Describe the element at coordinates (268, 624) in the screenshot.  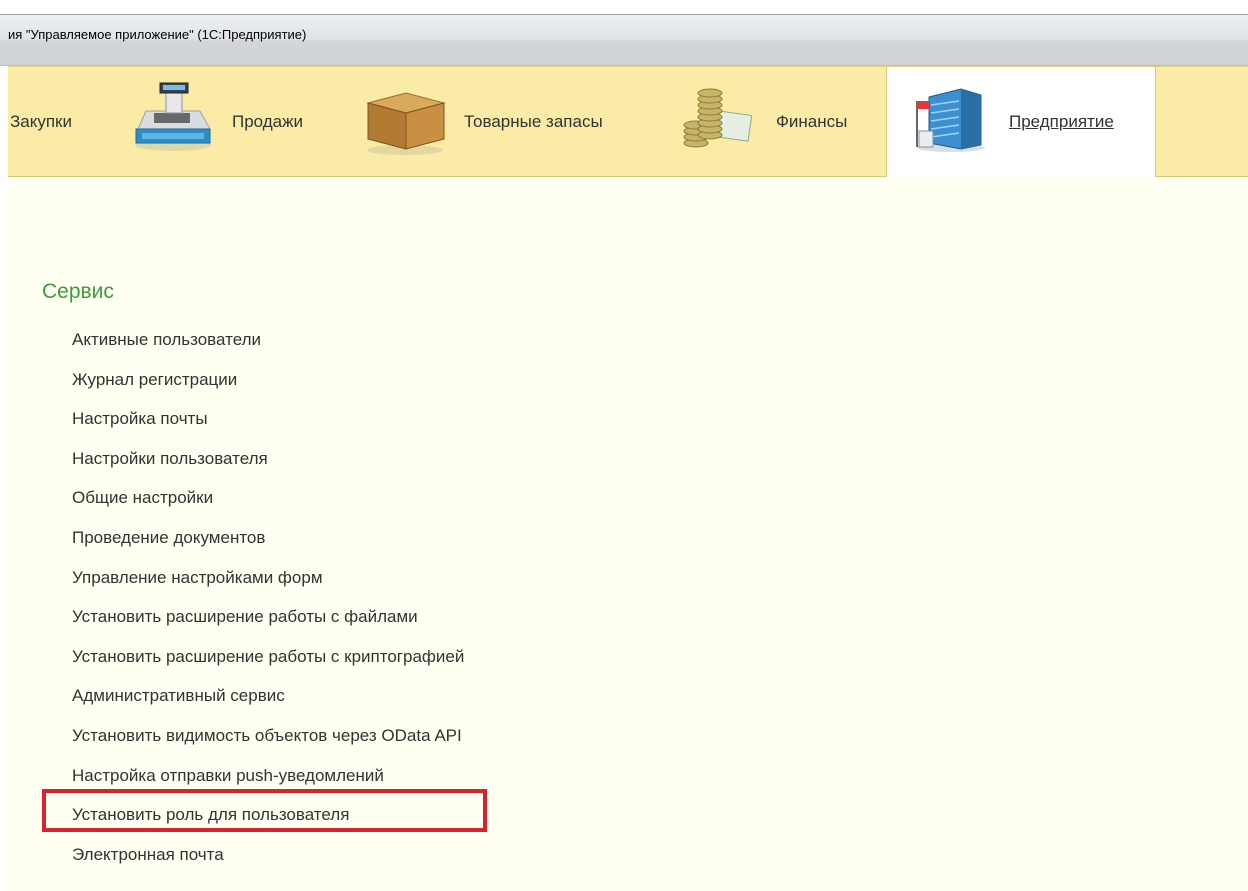
I see `command-install-file-extension: Установить расширение работы с файлами` at that location.